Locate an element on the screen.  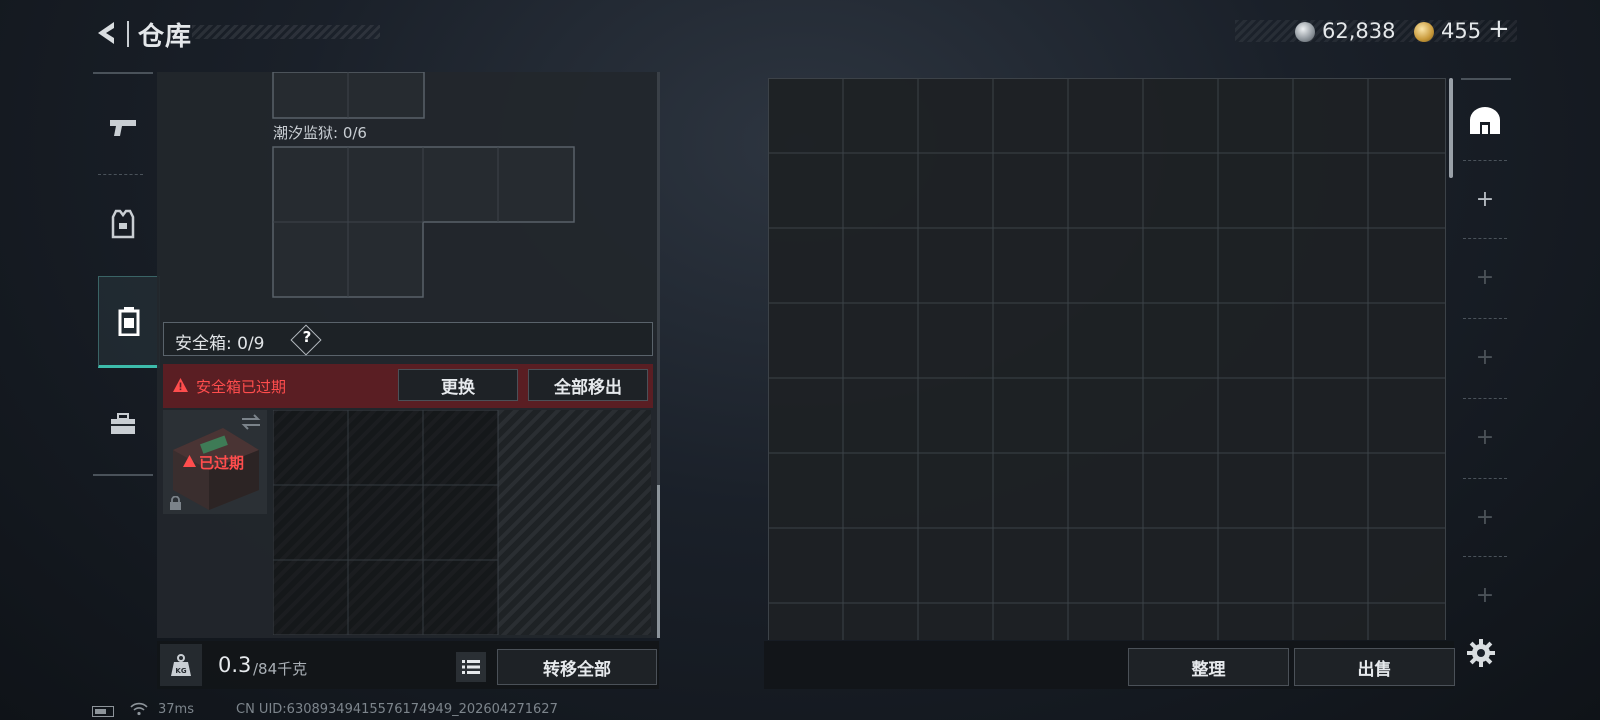
top-container-grid is located at coordinates (348, 95).